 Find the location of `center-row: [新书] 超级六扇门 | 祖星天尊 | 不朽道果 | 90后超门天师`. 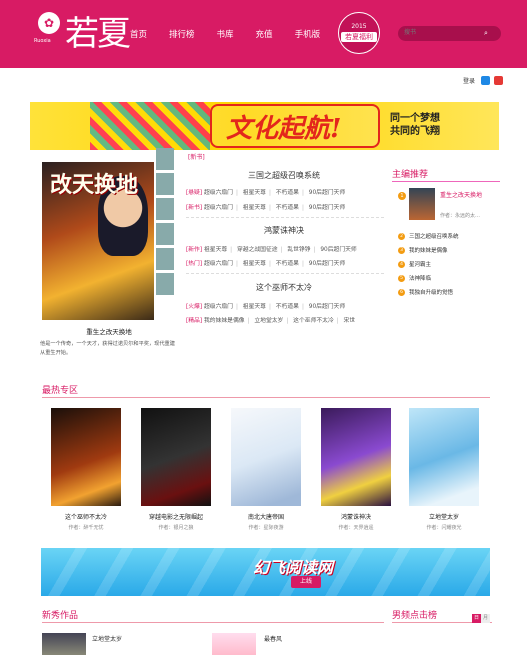

center-row: [新书] 超级六扇门 | 祖星天尊 | 不朽道果 | 90后超门天师 is located at coordinates (266, 208).